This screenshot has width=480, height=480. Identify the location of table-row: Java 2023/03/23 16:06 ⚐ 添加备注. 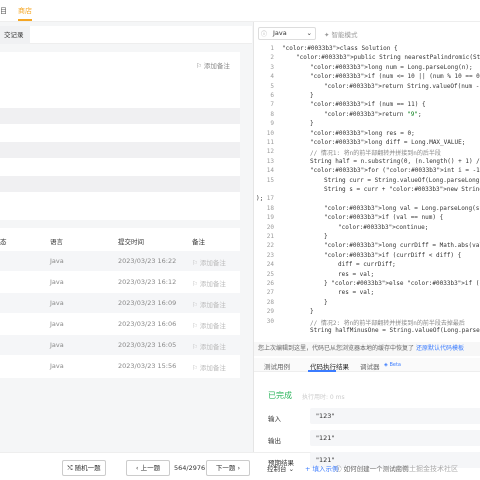
(120, 324).